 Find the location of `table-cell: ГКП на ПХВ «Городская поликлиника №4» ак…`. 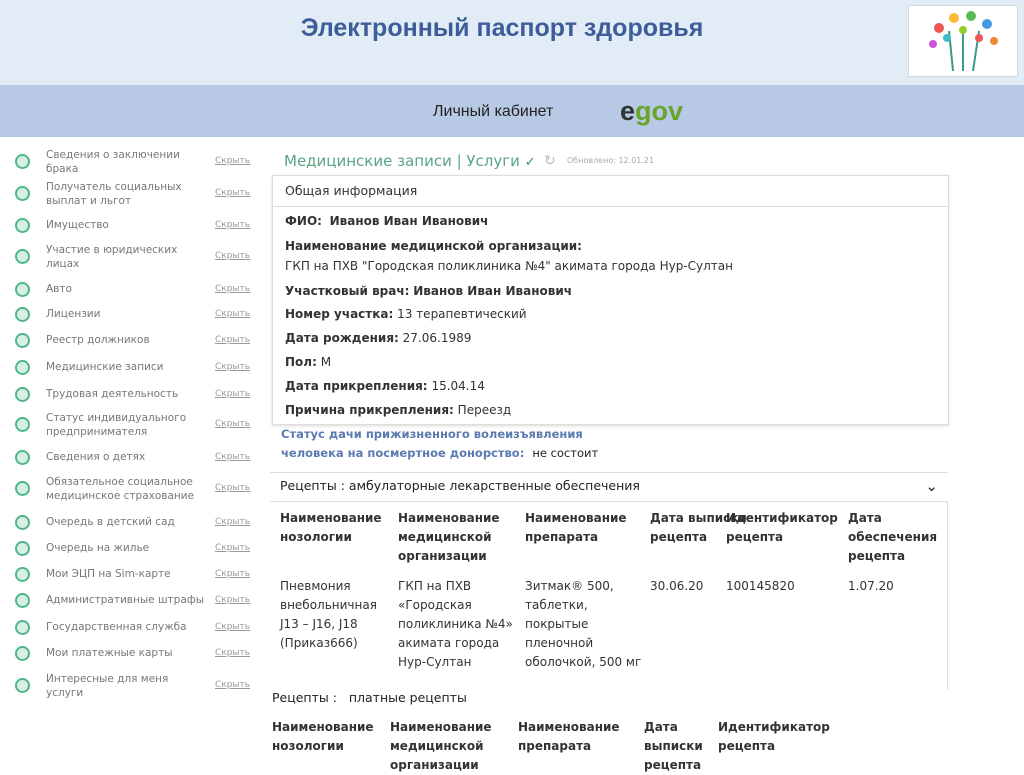

table-cell: ГКП на ПХВ «Городская поликлиника №4» ак… is located at coordinates (455, 624).